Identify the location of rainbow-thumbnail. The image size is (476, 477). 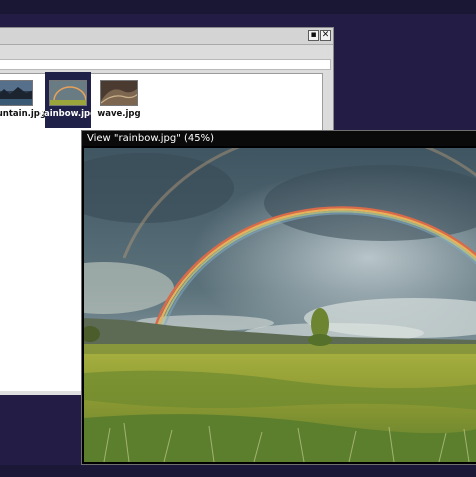
(68, 93).